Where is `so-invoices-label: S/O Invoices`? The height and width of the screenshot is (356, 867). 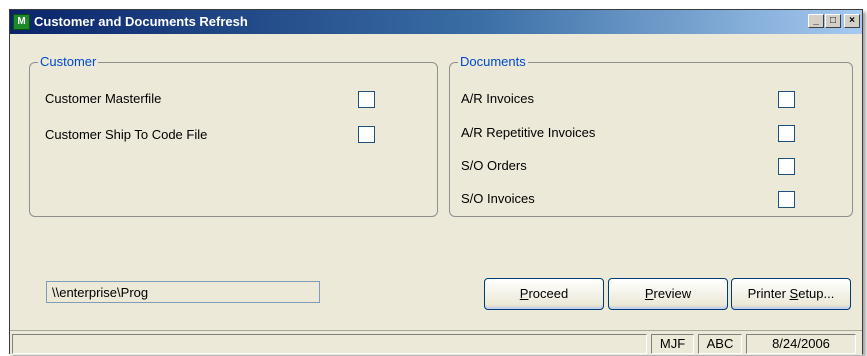 so-invoices-label: S/O Invoices is located at coordinates (498, 198).